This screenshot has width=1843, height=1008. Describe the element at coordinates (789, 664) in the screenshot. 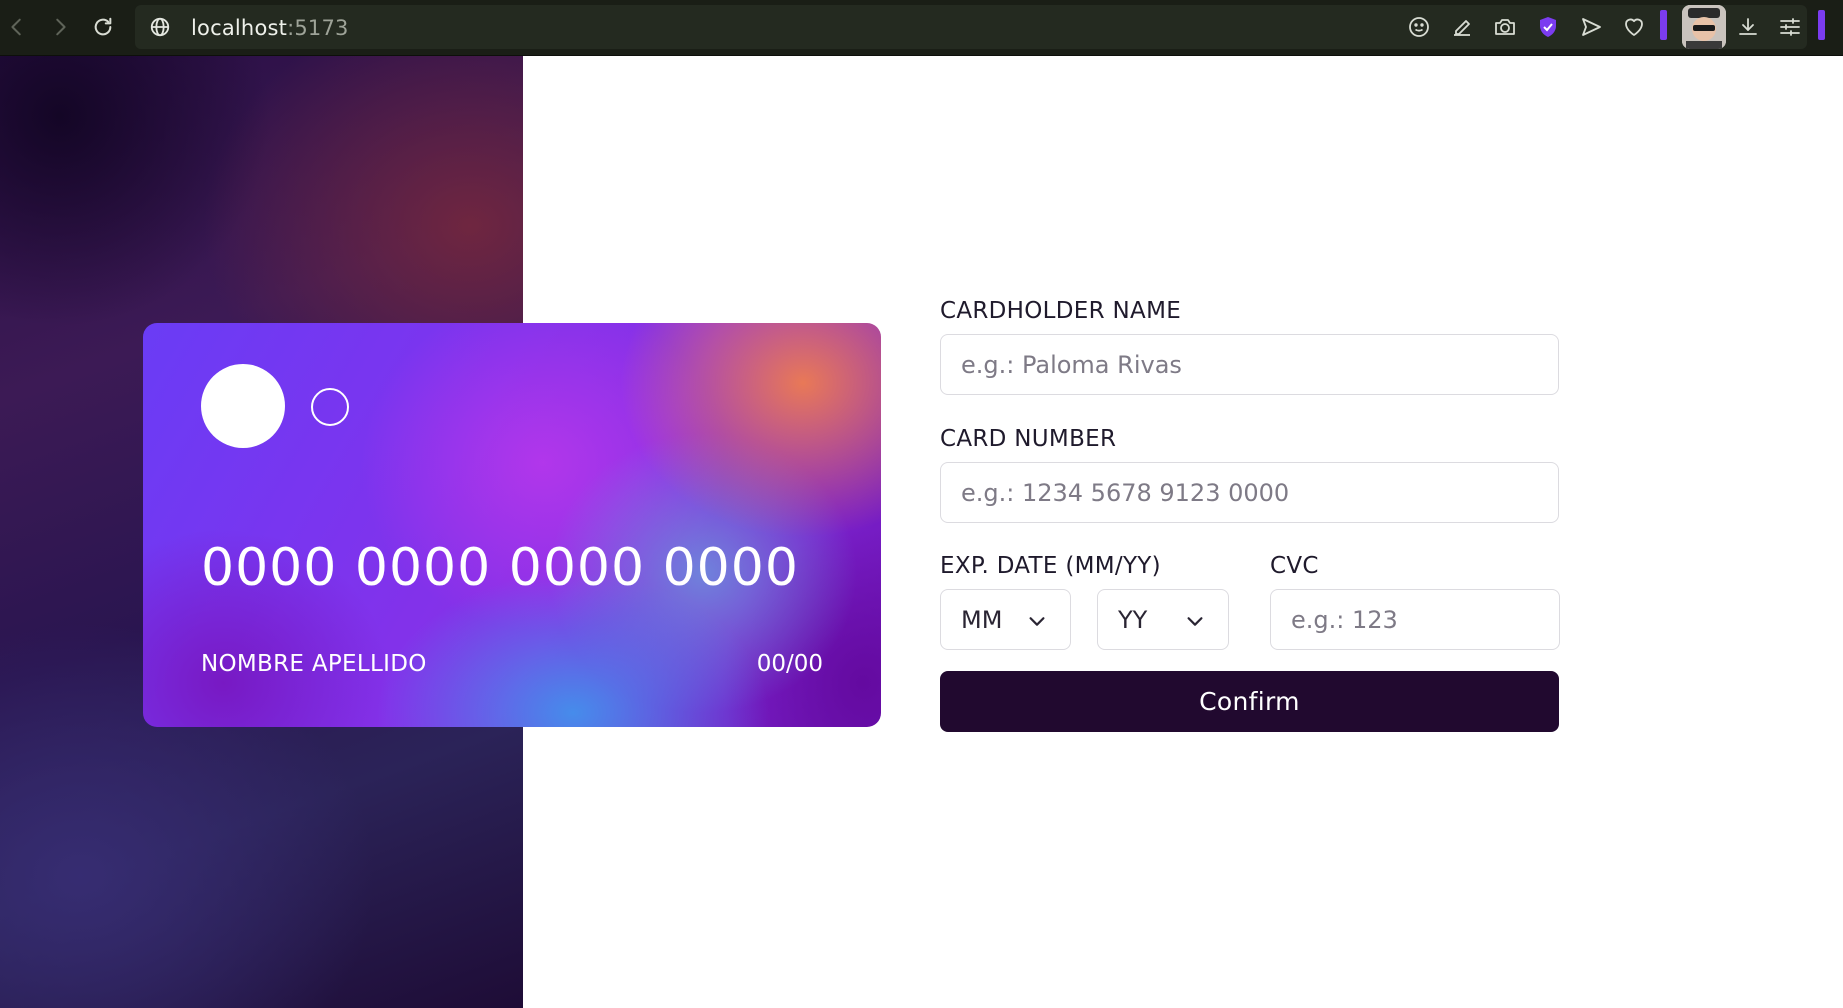

I see `card-expiry-display: 00/00` at that location.